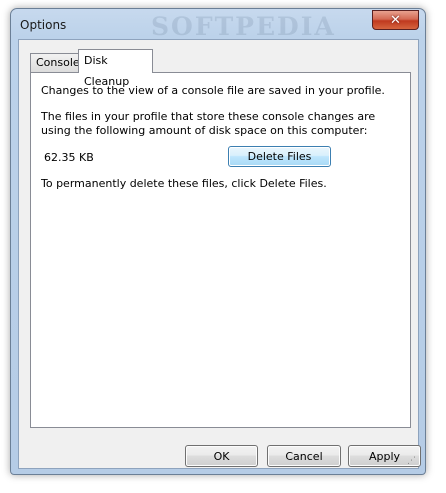  Describe the element at coordinates (69, 157) in the screenshot. I see `disk-space-value: 62.35 KB` at that location.